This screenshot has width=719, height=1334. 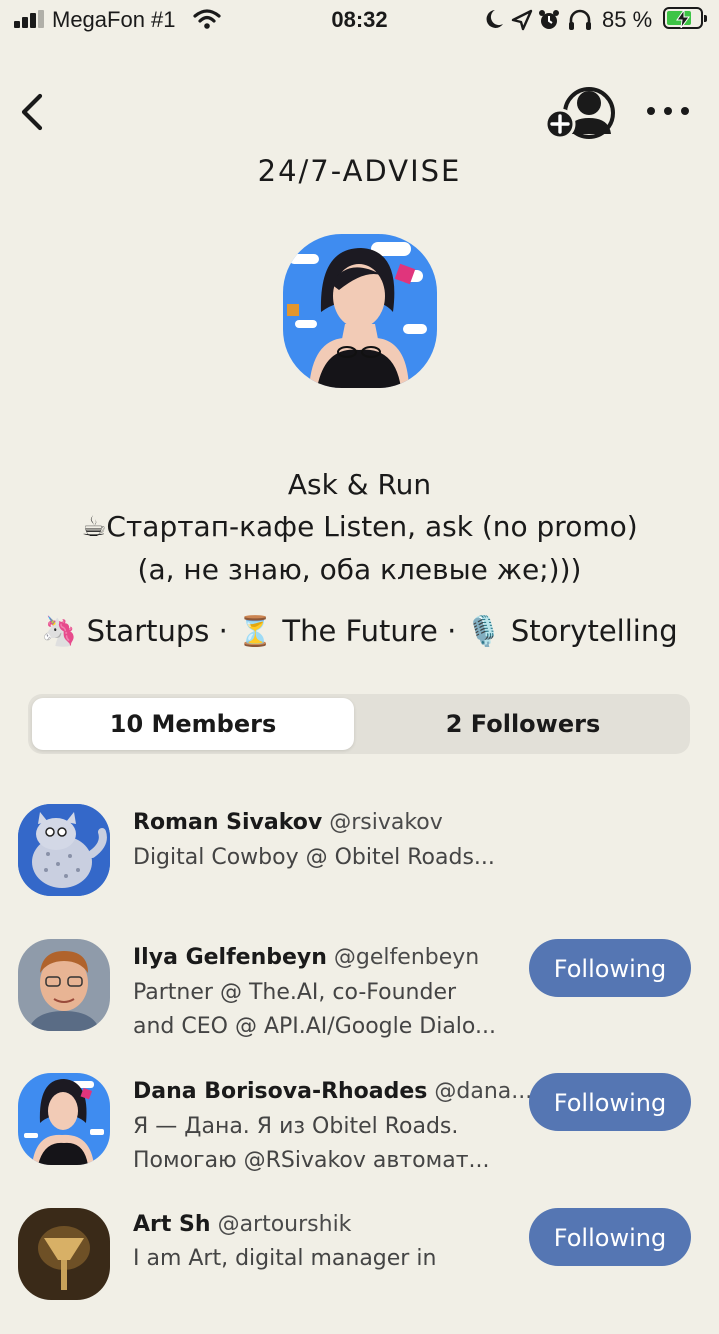 What do you see at coordinates (549, 19) in the screenshot?
I see `alarm-icon` at bounding box center [549, 19].